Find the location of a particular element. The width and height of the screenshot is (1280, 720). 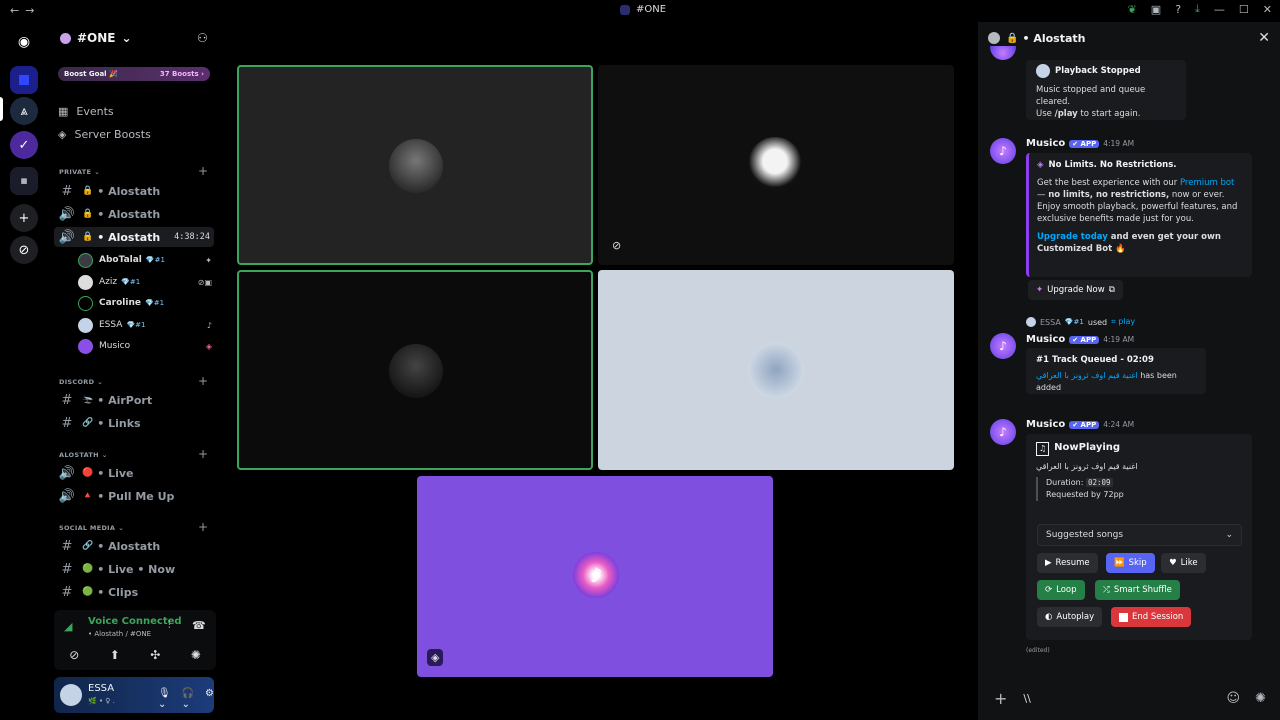

activity-icon: ✺ is located at coordinates (1260, 698).